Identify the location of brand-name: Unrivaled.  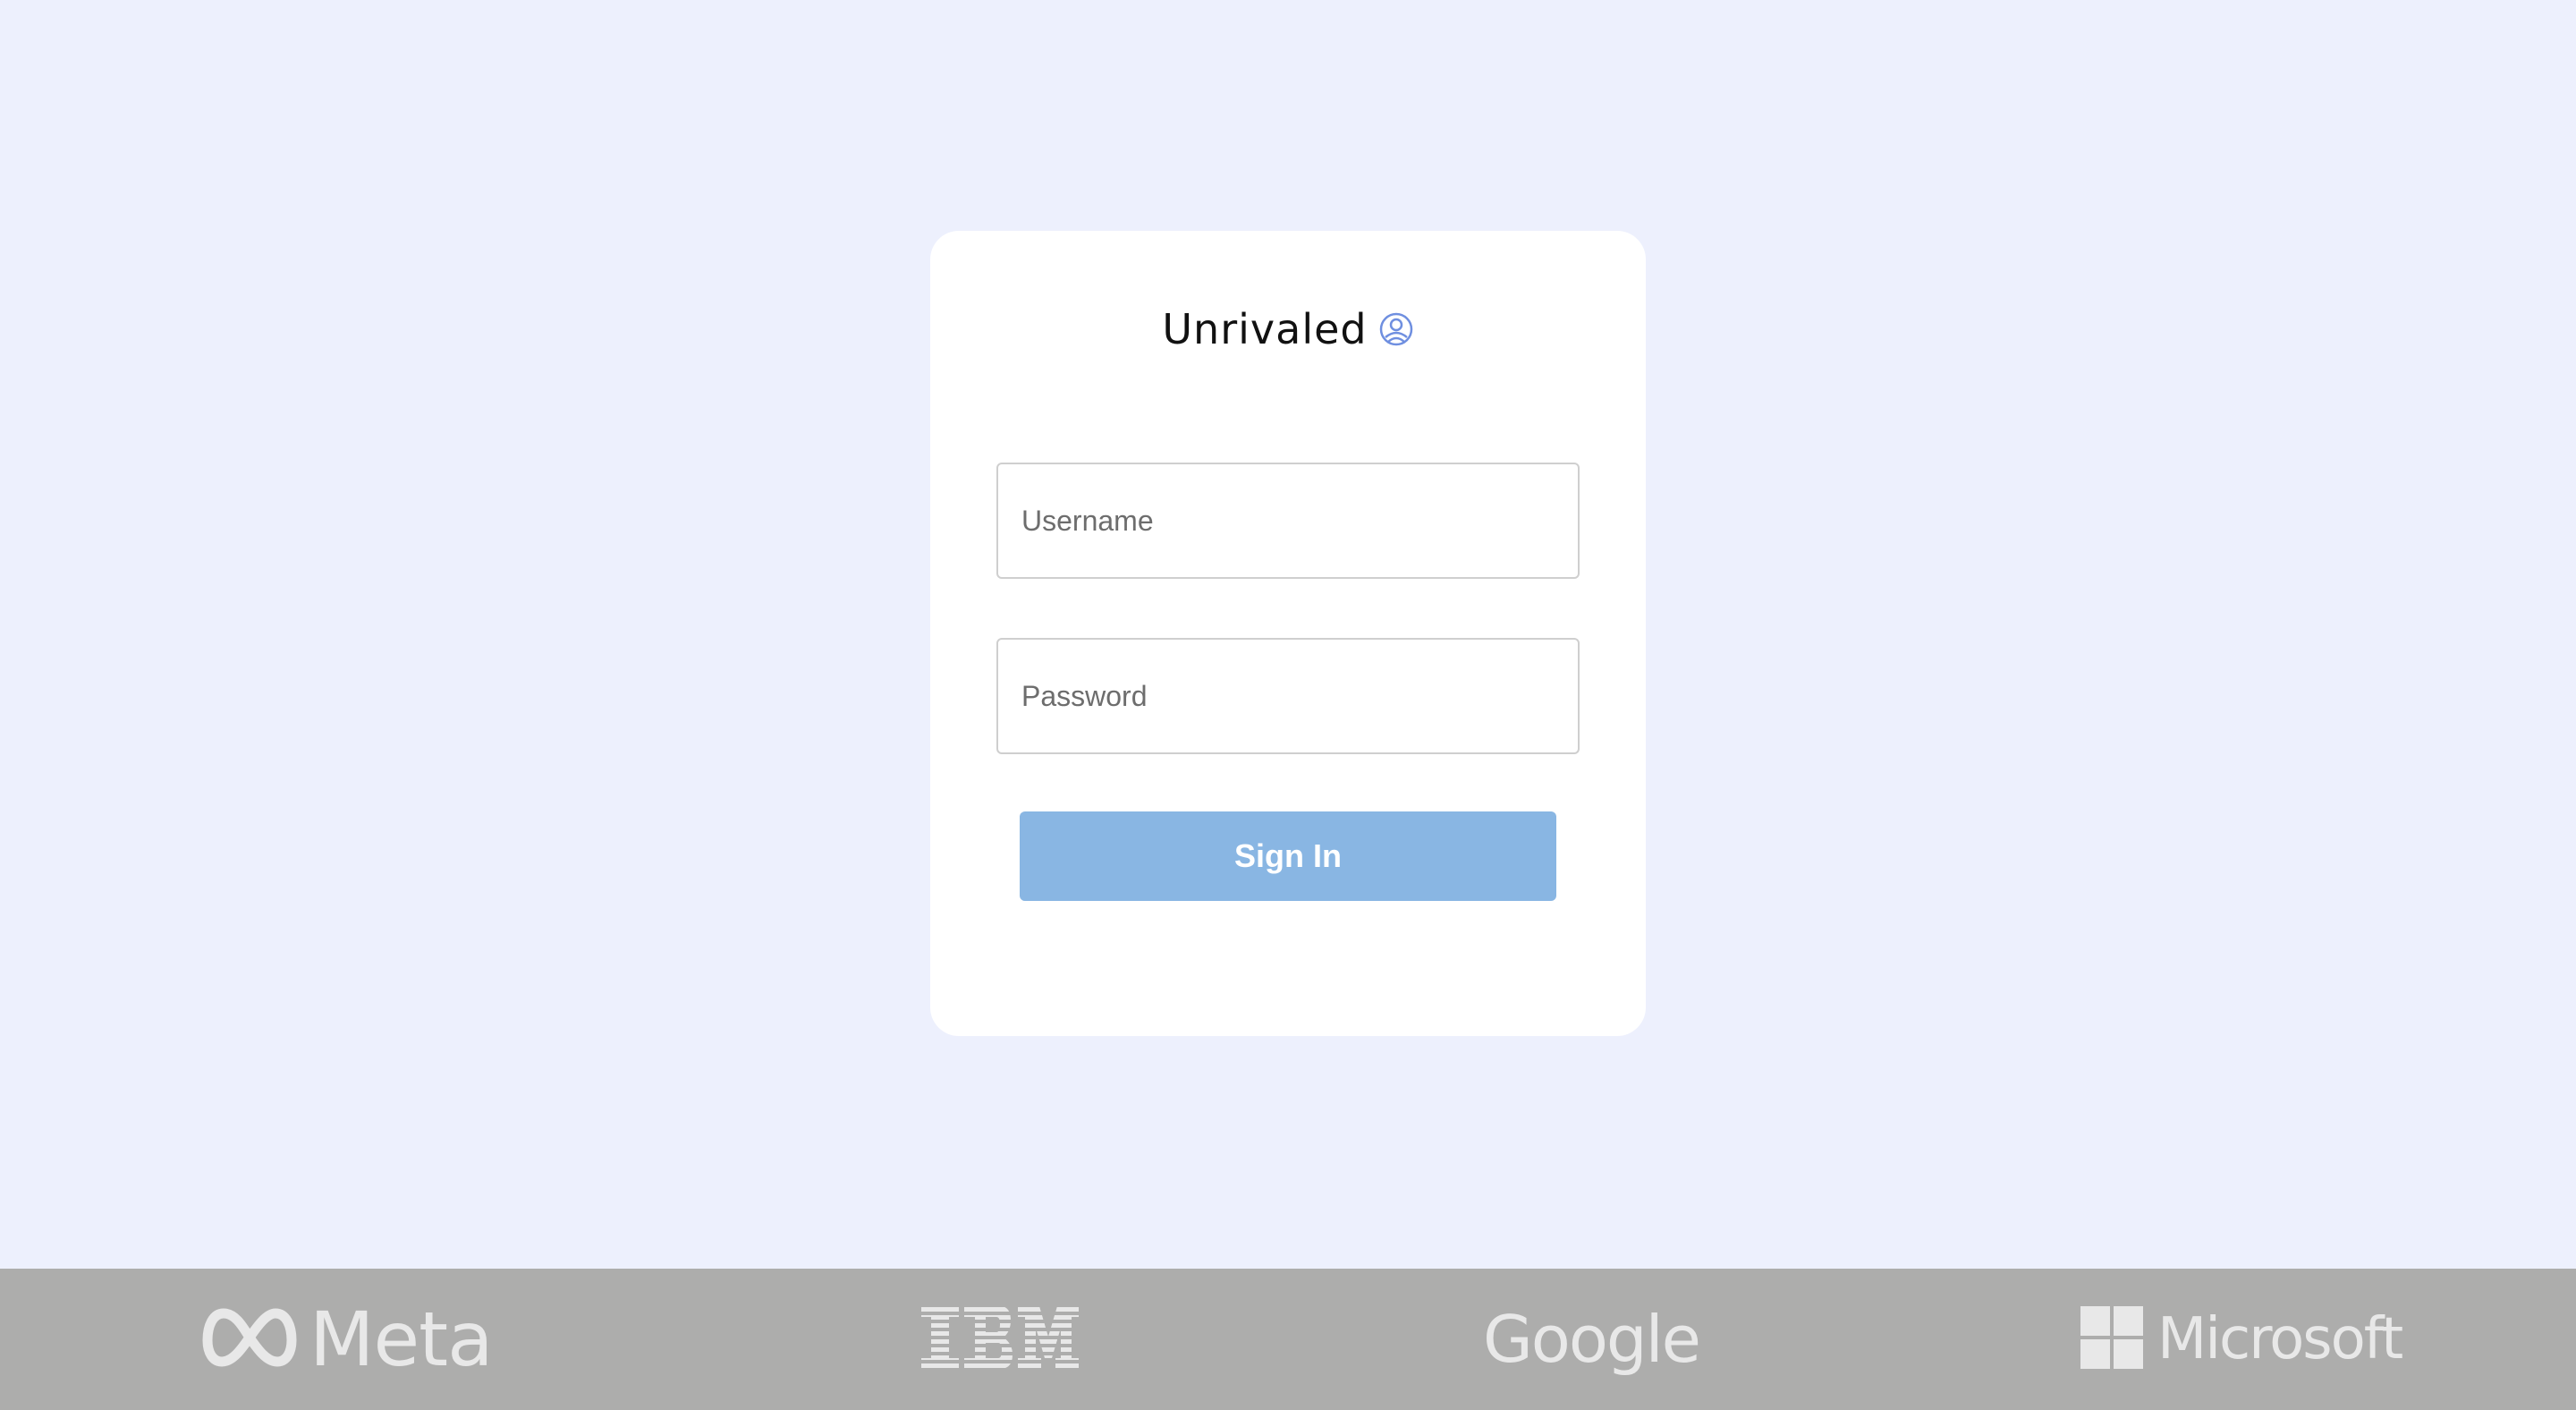
(1265, 329).